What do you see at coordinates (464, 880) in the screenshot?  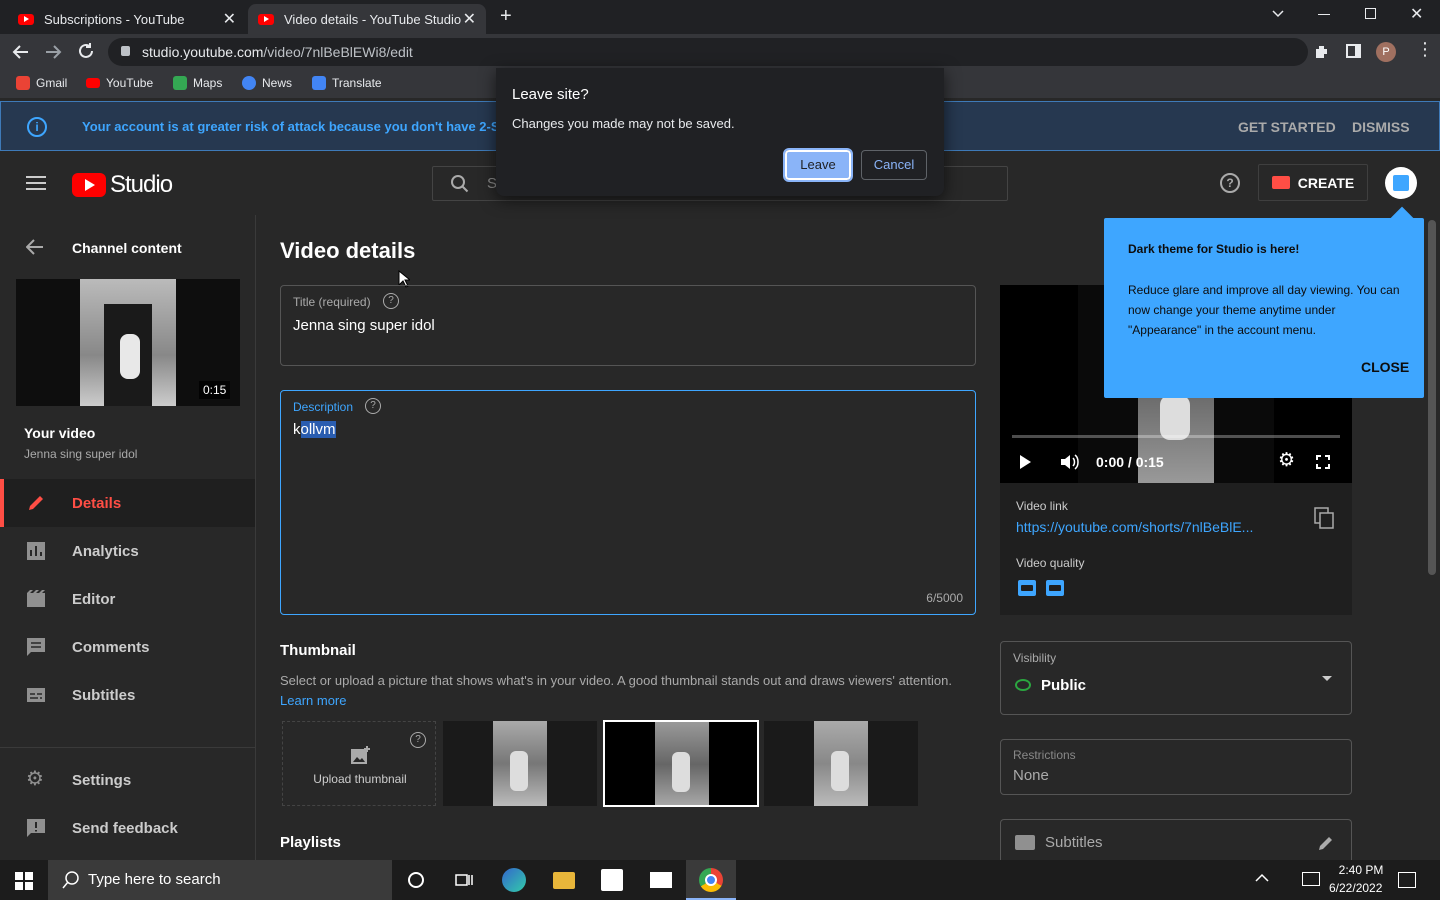 I see `task-view-icon` at bounding box center [464, 880].